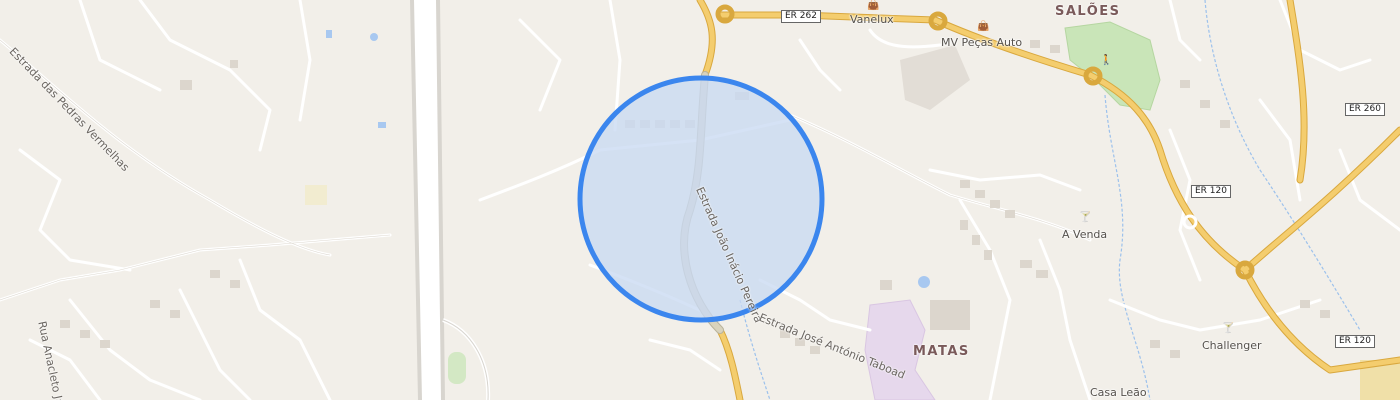 This screenshot has height=400, width=1400. What do you see at coordinates (1118, 392) in the screenshot?
I see `poi-label-casa-leao: Casa Leão` at bounding box center [1118, 392].